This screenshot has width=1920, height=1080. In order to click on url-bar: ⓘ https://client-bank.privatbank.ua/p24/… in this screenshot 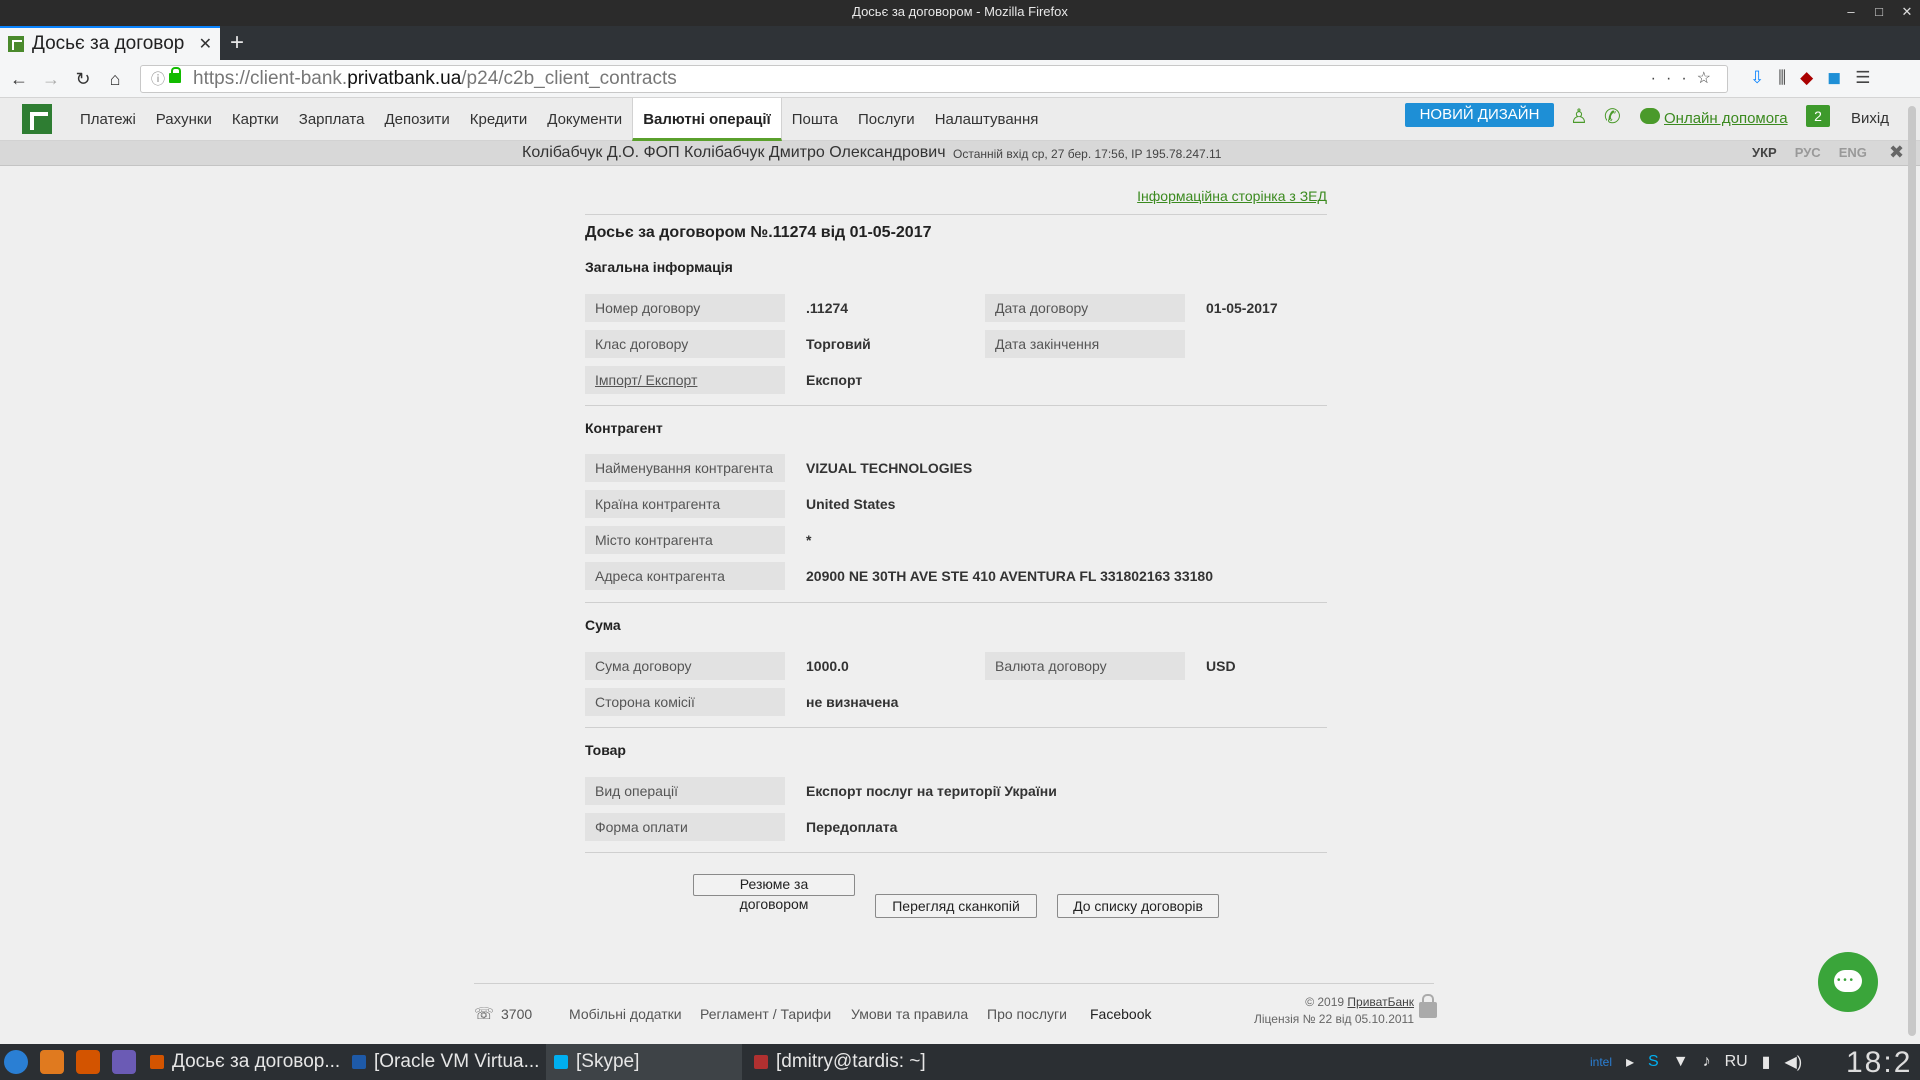, I will do `click(934, 79)`.